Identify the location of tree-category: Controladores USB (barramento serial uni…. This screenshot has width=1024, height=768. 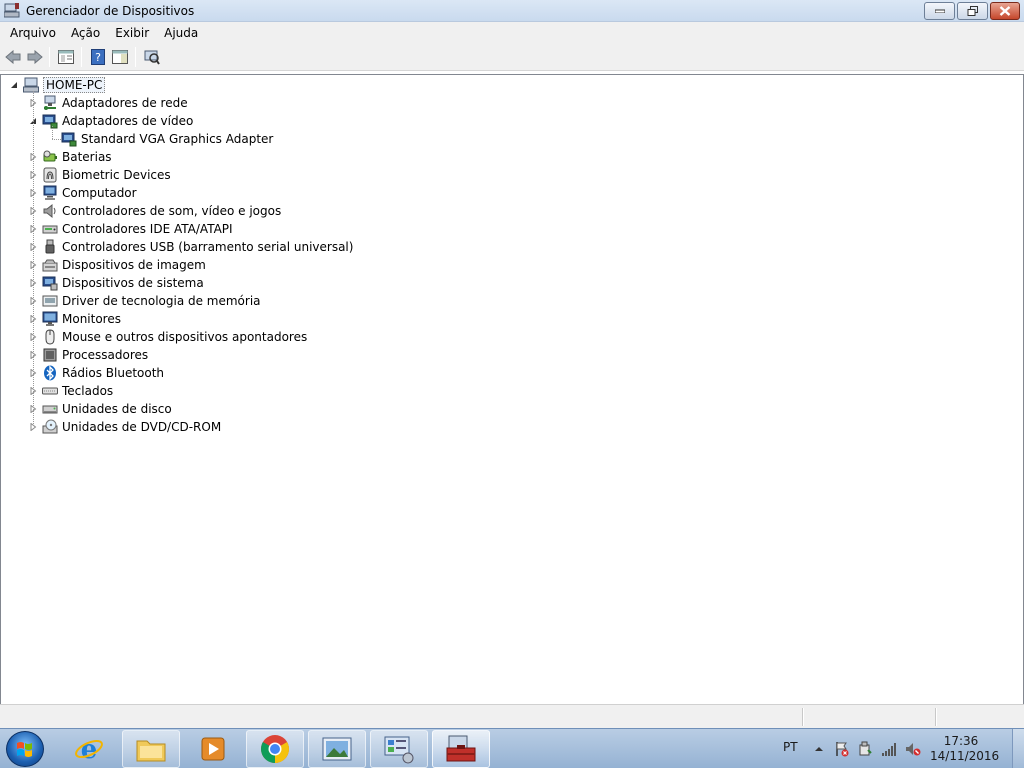
(190, 247).